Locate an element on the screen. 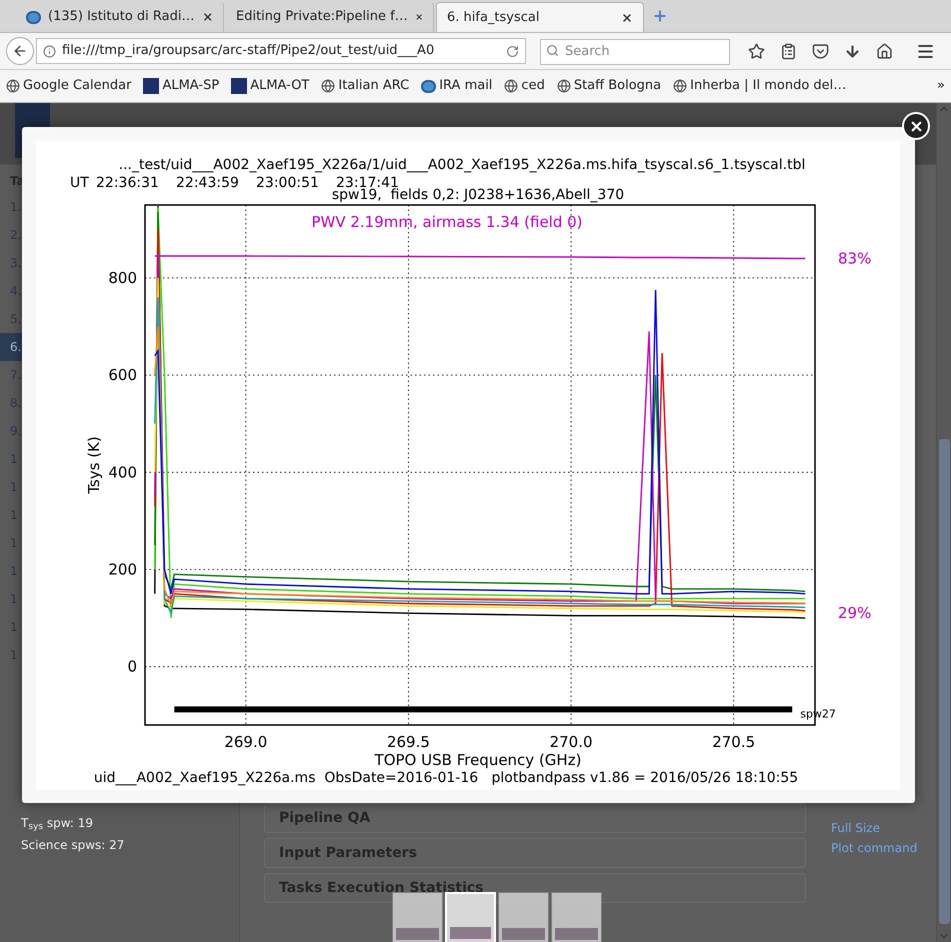 The width and height of the screenshot is (951, 942). info-text: Science spws: 27 is located at coordinates (73, 845).